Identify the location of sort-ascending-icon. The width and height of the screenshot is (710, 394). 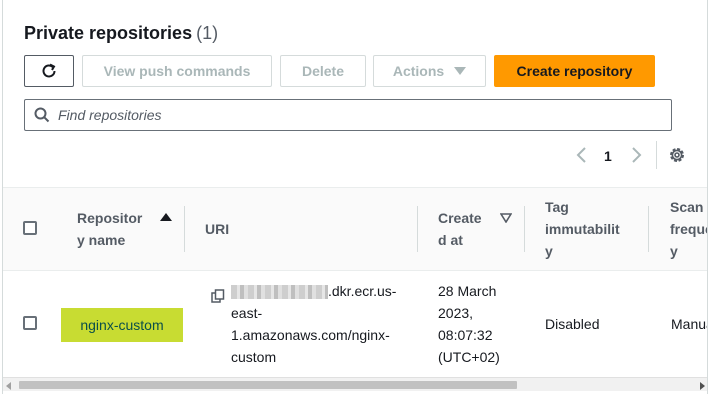
(166, 217).